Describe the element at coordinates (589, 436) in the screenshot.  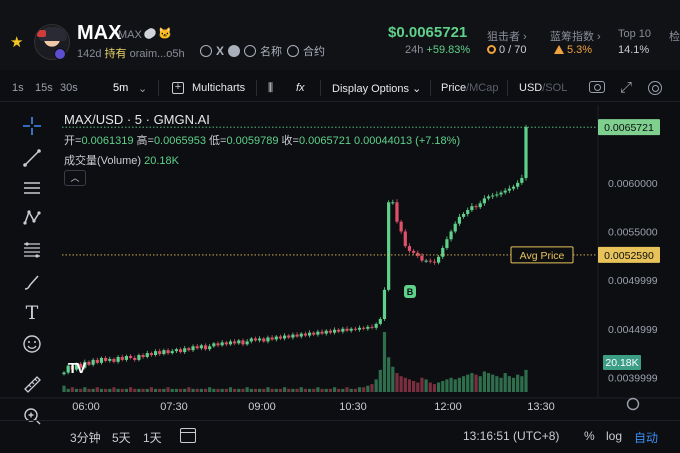
I see `percent-toggle: %` at that location.